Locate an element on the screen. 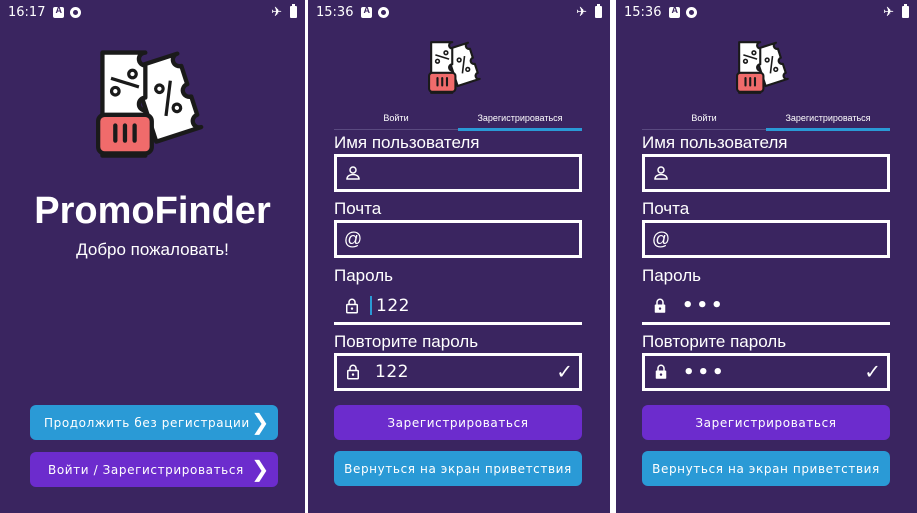  welcome-text: Добро пожаловать! is located at coordinates (152, 249).